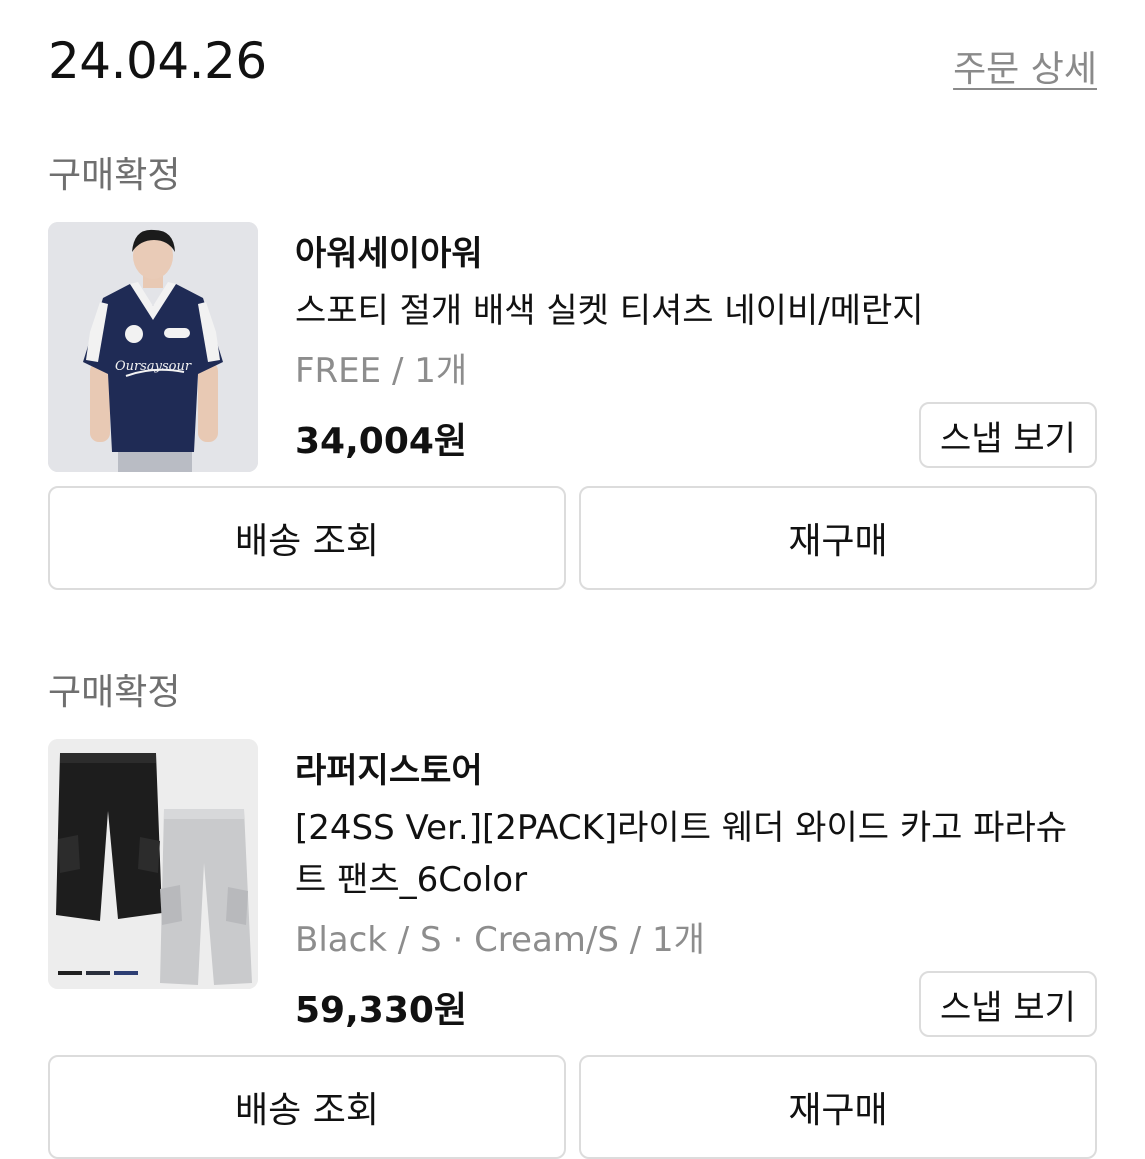 The width and height of the screenshot is (1145, 1159). I want to click on product-name: 스포티 절개 배색 실켓 티셔츠 네이비/메란지, so click(696, 311).